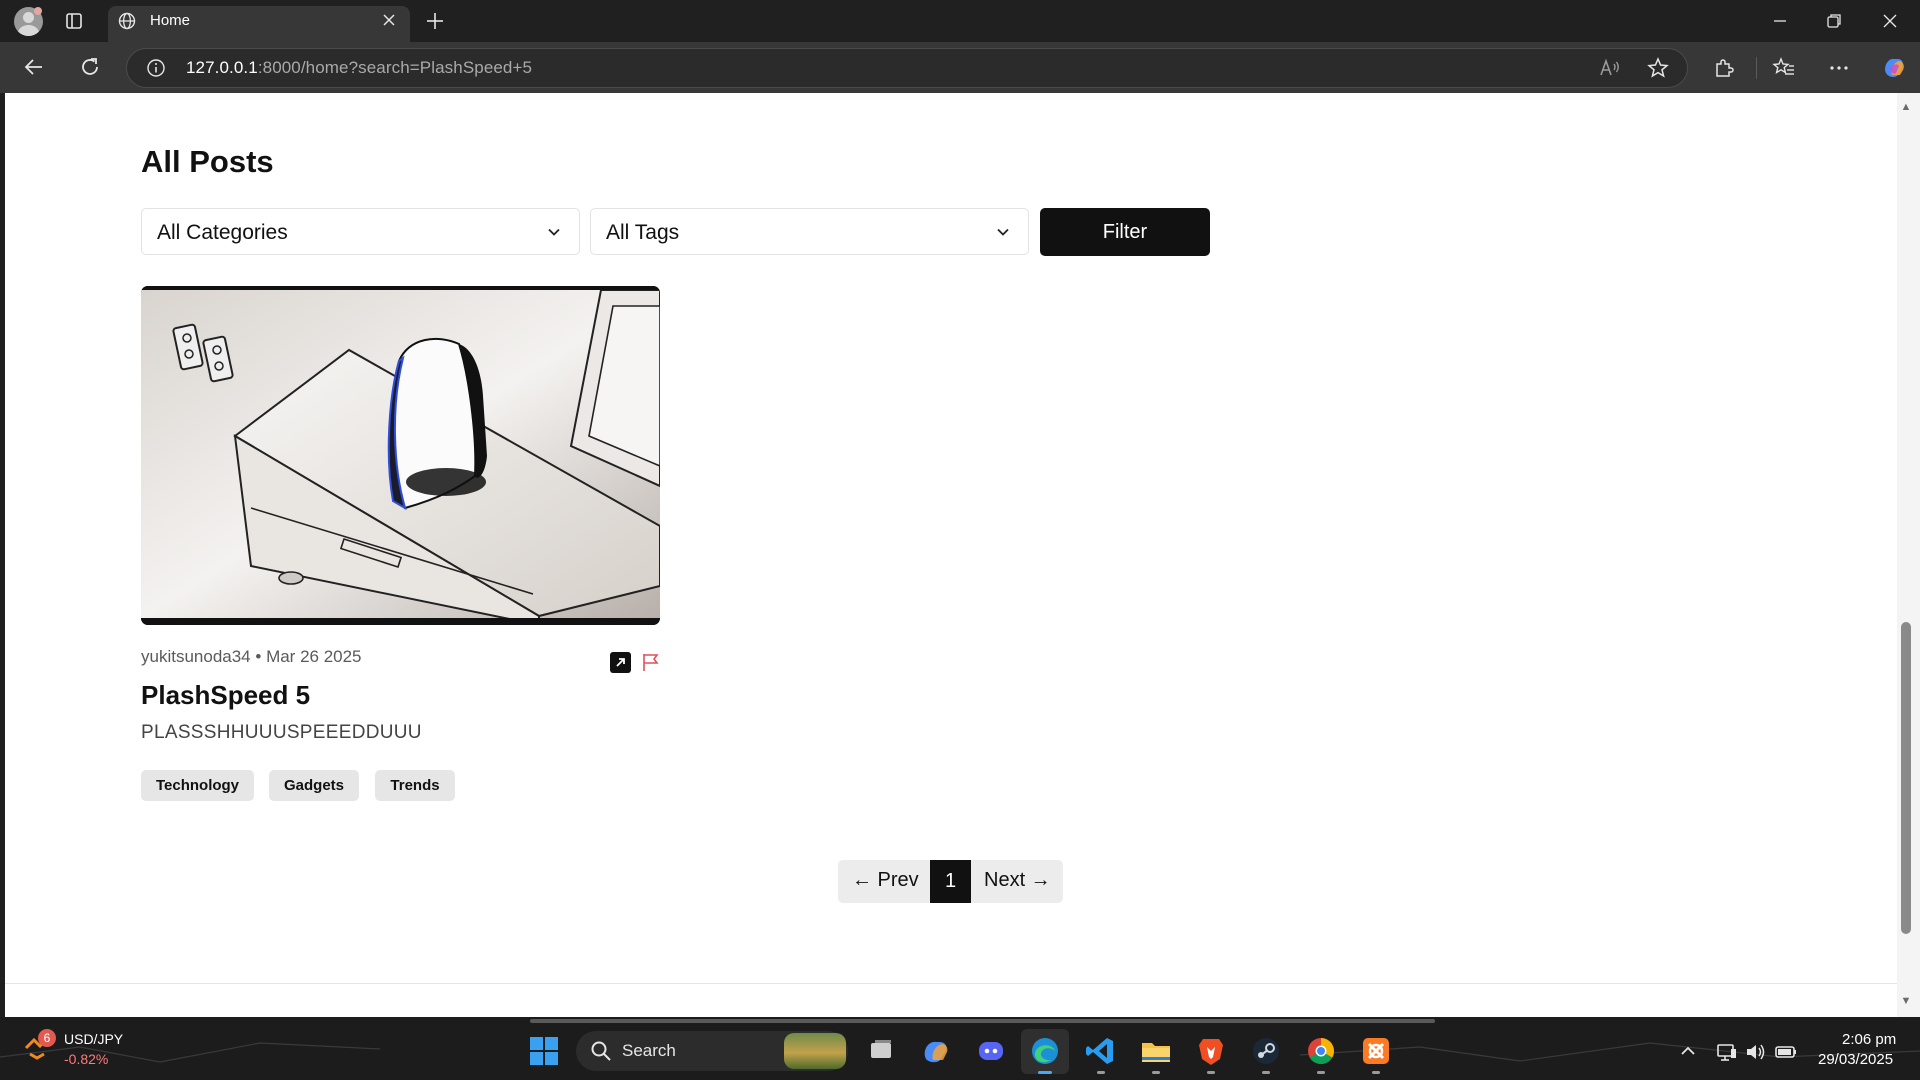  Describe the element at coordinates (251, 657) in the screenshot. I see `post-meta: yukitsunoda34 • Mar 26 2025` at that location.